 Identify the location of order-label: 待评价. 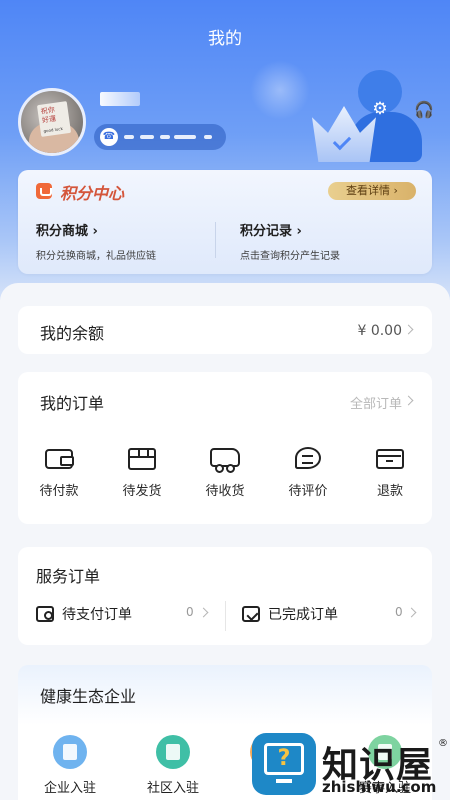
(308, 491).